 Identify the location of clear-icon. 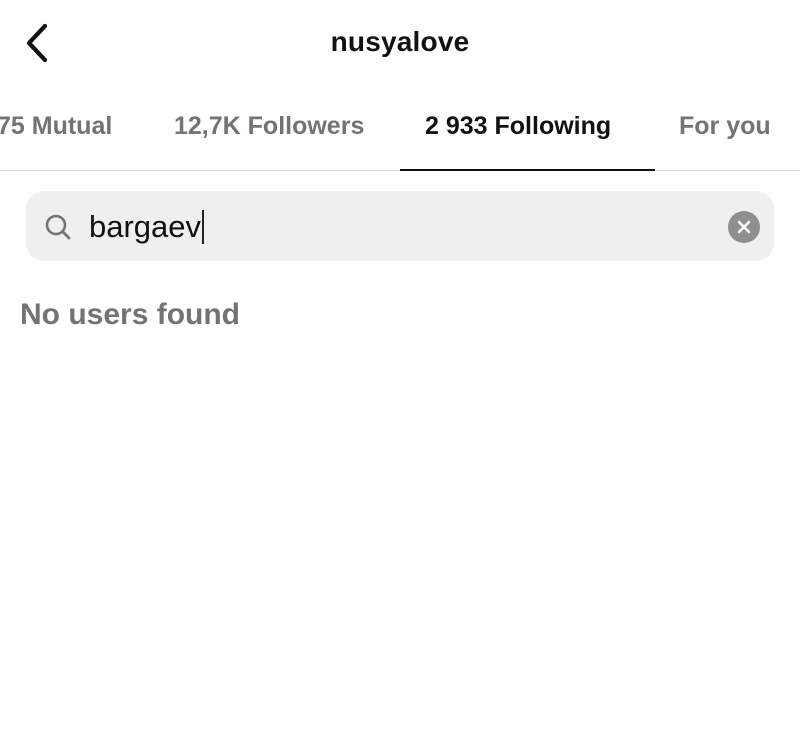
(744, 227).